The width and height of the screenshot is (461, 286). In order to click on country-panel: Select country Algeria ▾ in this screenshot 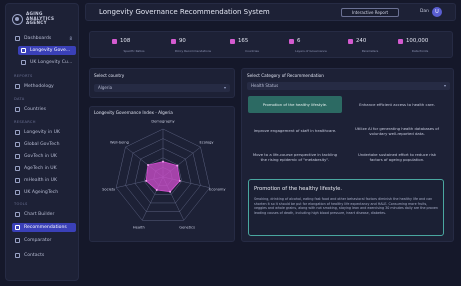, I will do `click(162, 83)`.